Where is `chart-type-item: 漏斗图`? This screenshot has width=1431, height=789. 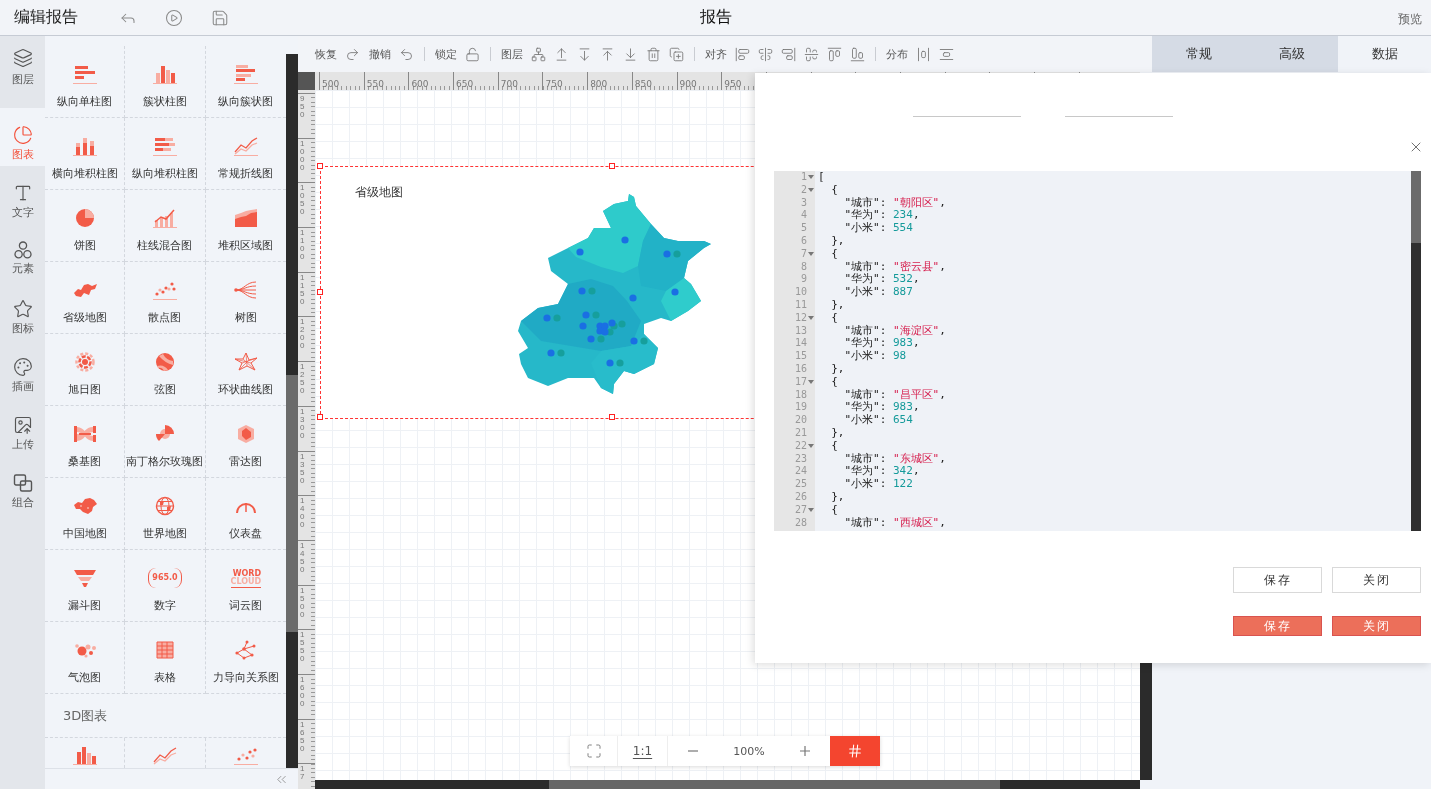 chart-type-item: 漏斗图 is located at coordinates (85, 586).